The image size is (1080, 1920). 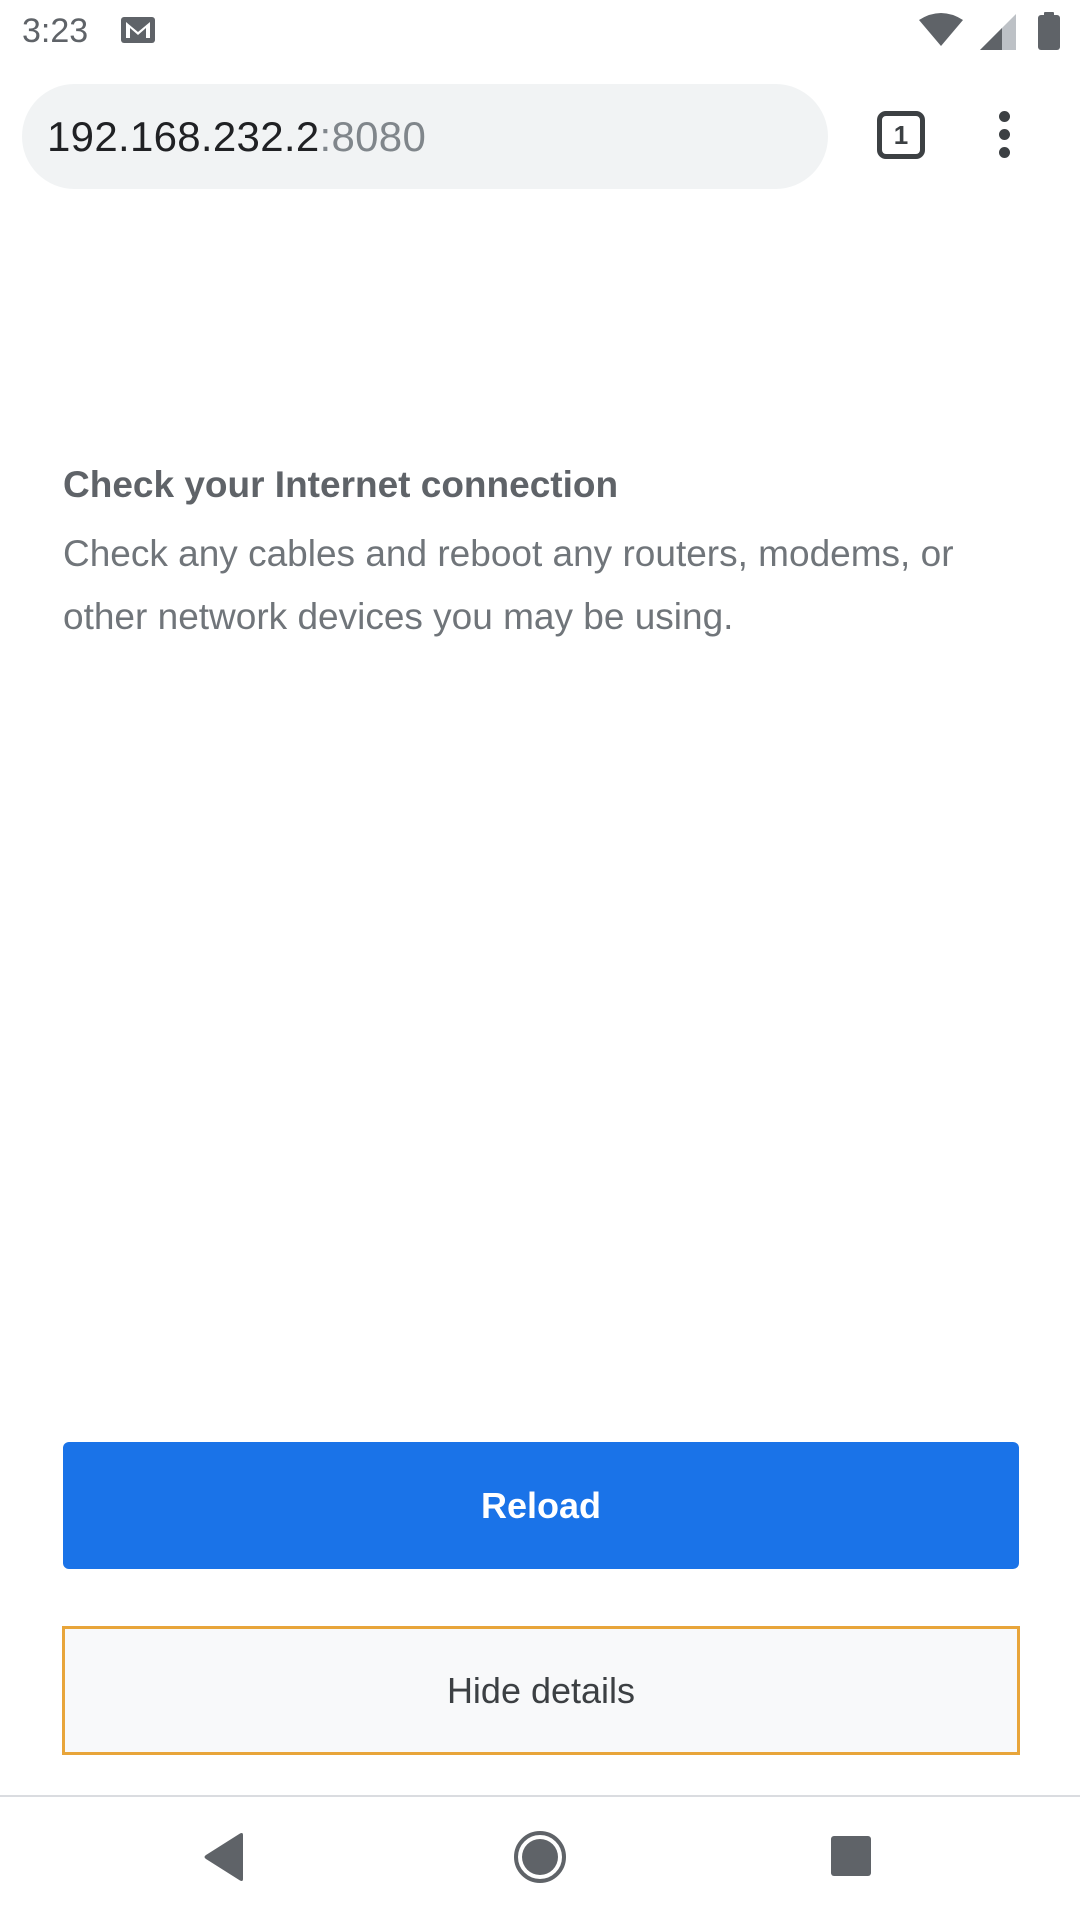 I want to click on recents-icon, so click(x=851, y=1856).